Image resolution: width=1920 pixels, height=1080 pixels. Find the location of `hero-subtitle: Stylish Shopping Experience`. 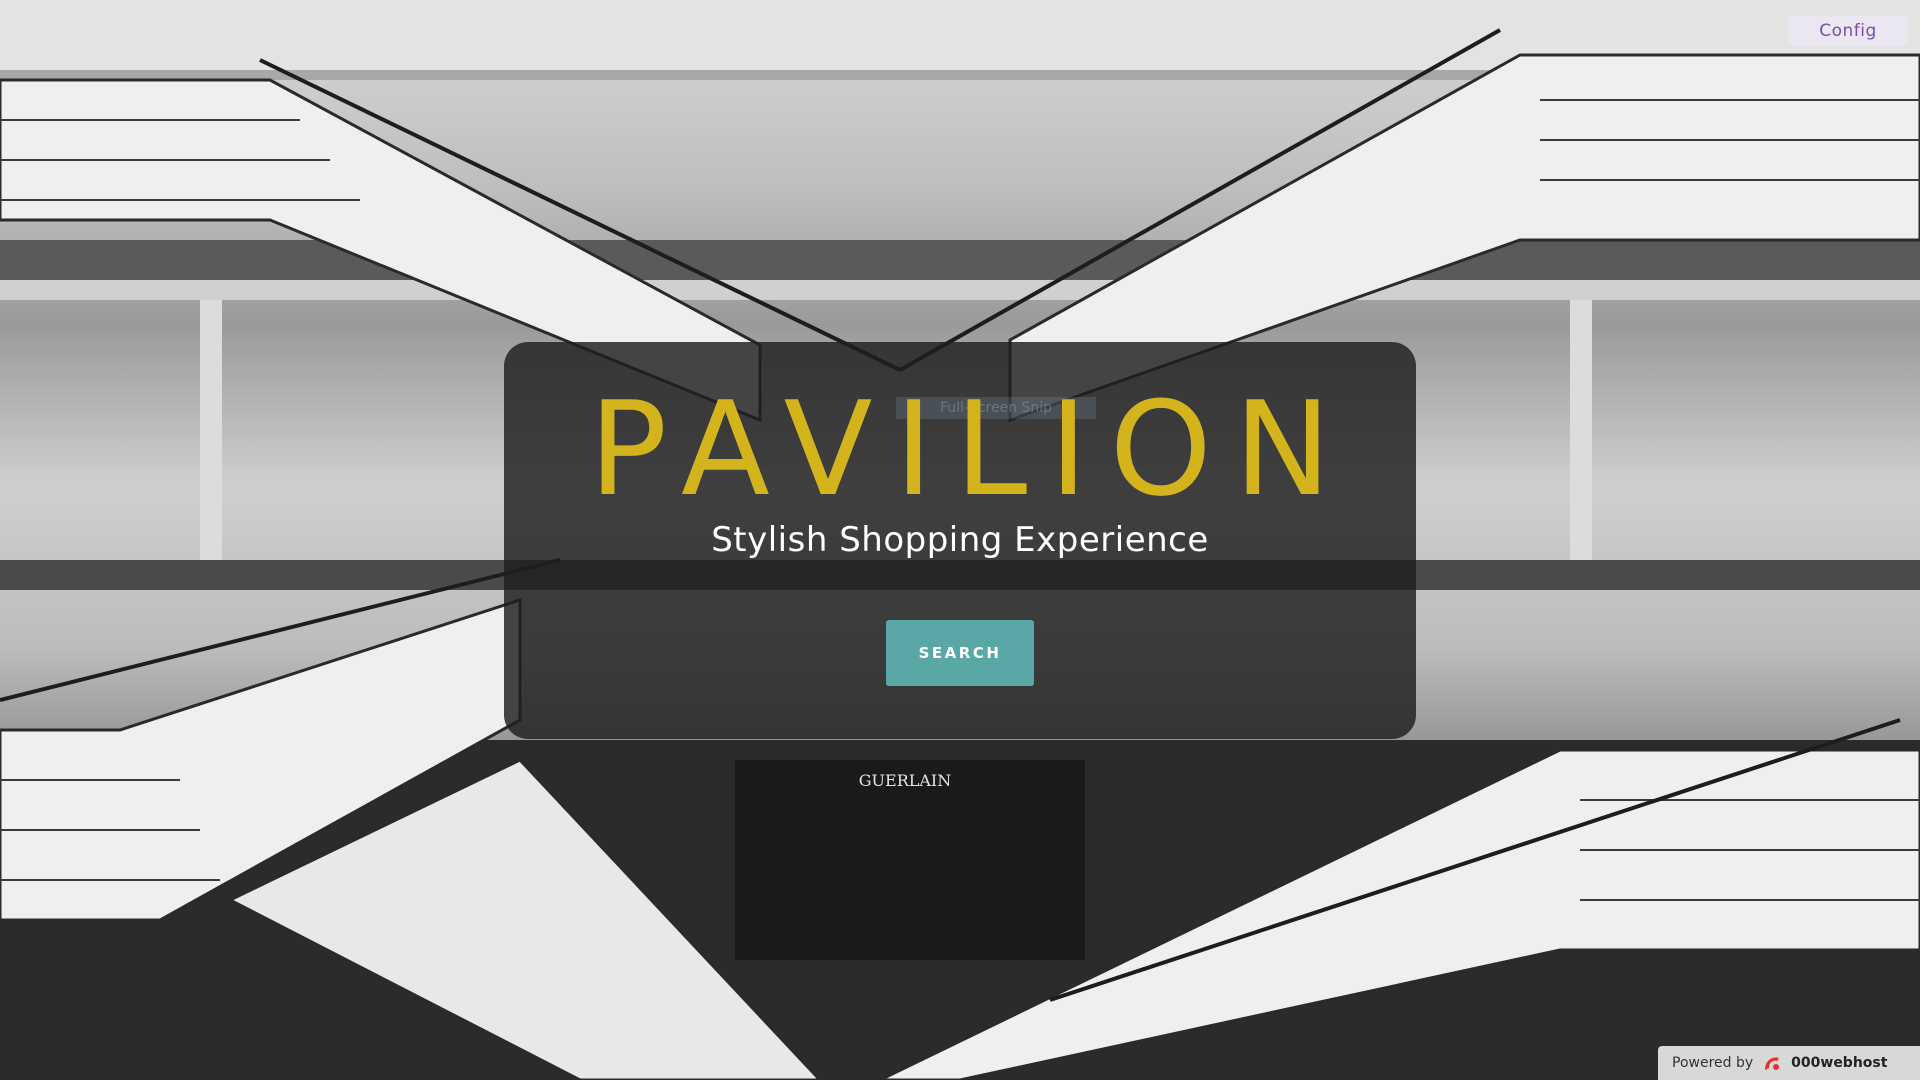

hero-subtitle: Stylish Shopping Experience is located at coordinates (960, 540).